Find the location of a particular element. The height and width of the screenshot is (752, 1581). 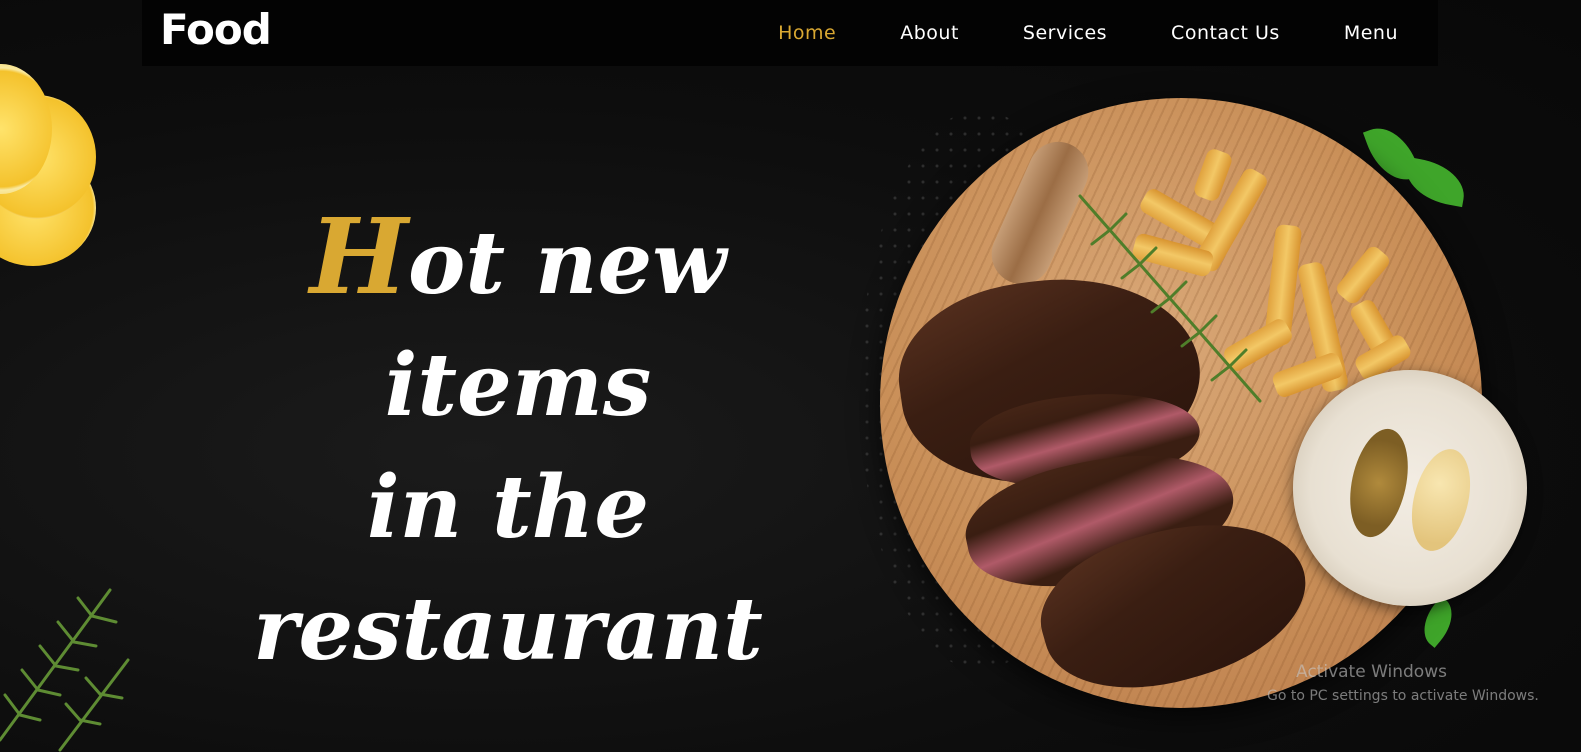

nav-link-services: Services is located at coordinates (1065, 33).